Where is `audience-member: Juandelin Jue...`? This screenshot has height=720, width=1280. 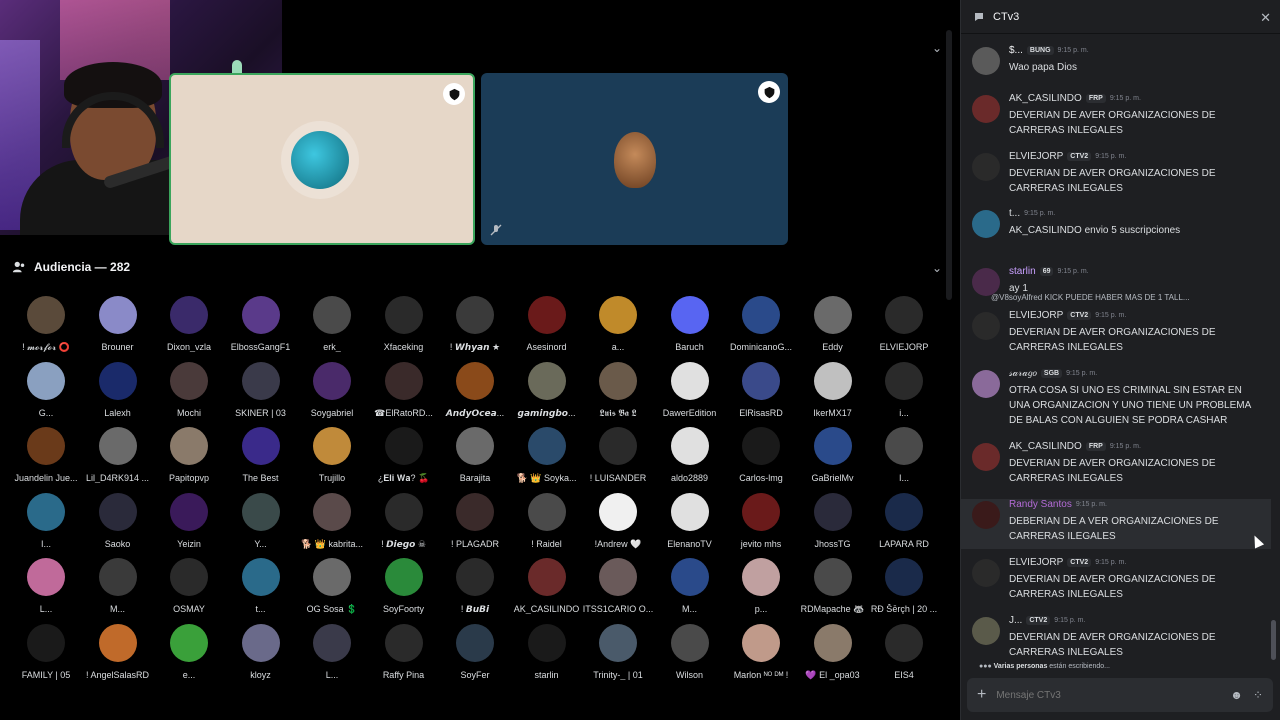 audience-member: Juandelin Jue... is located at coordinates (46, 455).